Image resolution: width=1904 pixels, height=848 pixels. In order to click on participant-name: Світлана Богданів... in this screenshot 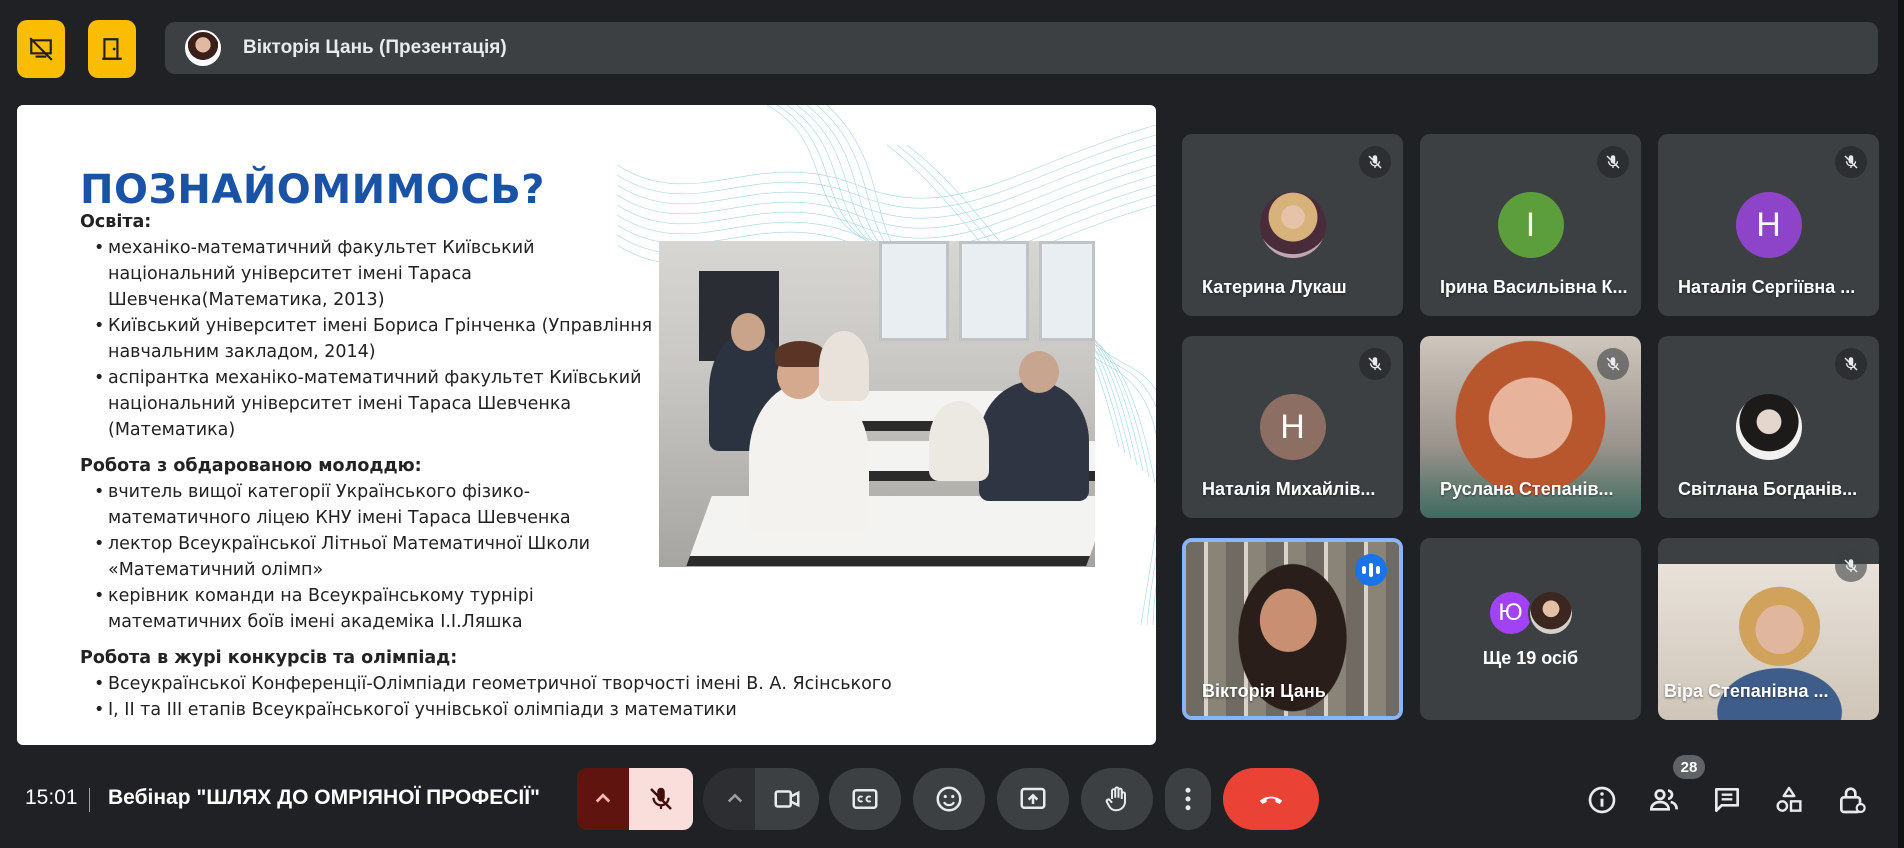, I will do `click(1768, 489)`.